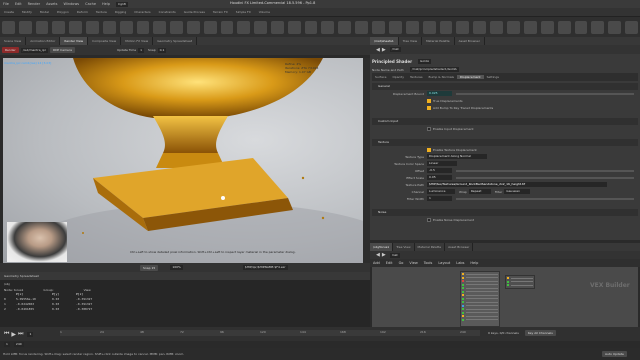  I want to click on tab-geometry-spreadsheet-lower: Geometry Spreadsheet, so click(21, 276).